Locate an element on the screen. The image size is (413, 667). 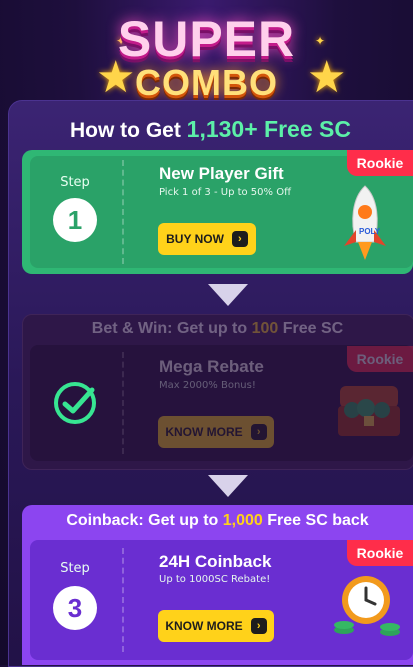
step3-rookie-badge: Rookie is located at coordinates (380, 553).